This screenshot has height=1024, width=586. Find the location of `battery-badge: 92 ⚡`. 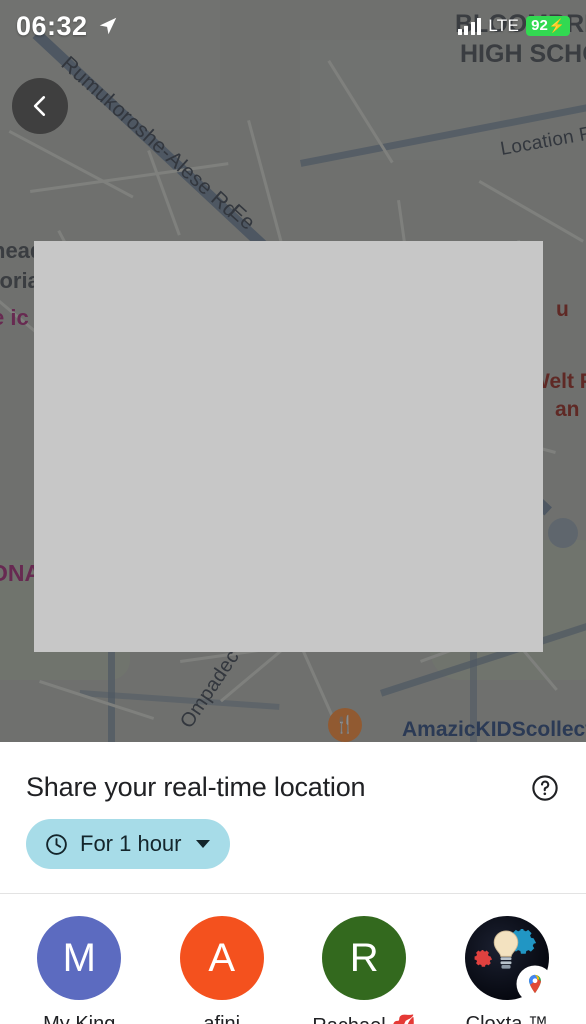

battery-badge: 92 ⚡ is located at coordinates (548, 26).